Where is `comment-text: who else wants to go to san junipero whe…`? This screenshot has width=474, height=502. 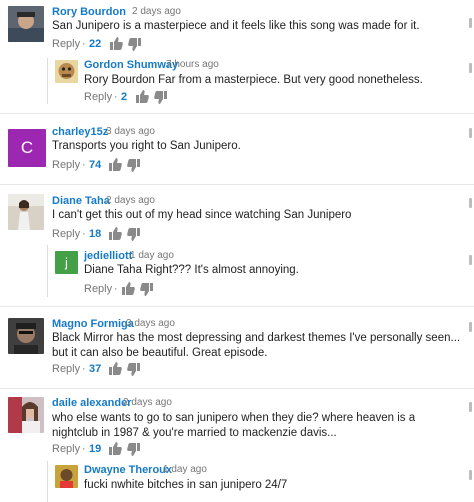 comment-text: who else wants to go to san junipero whe… is located at coordinates (234, 425).